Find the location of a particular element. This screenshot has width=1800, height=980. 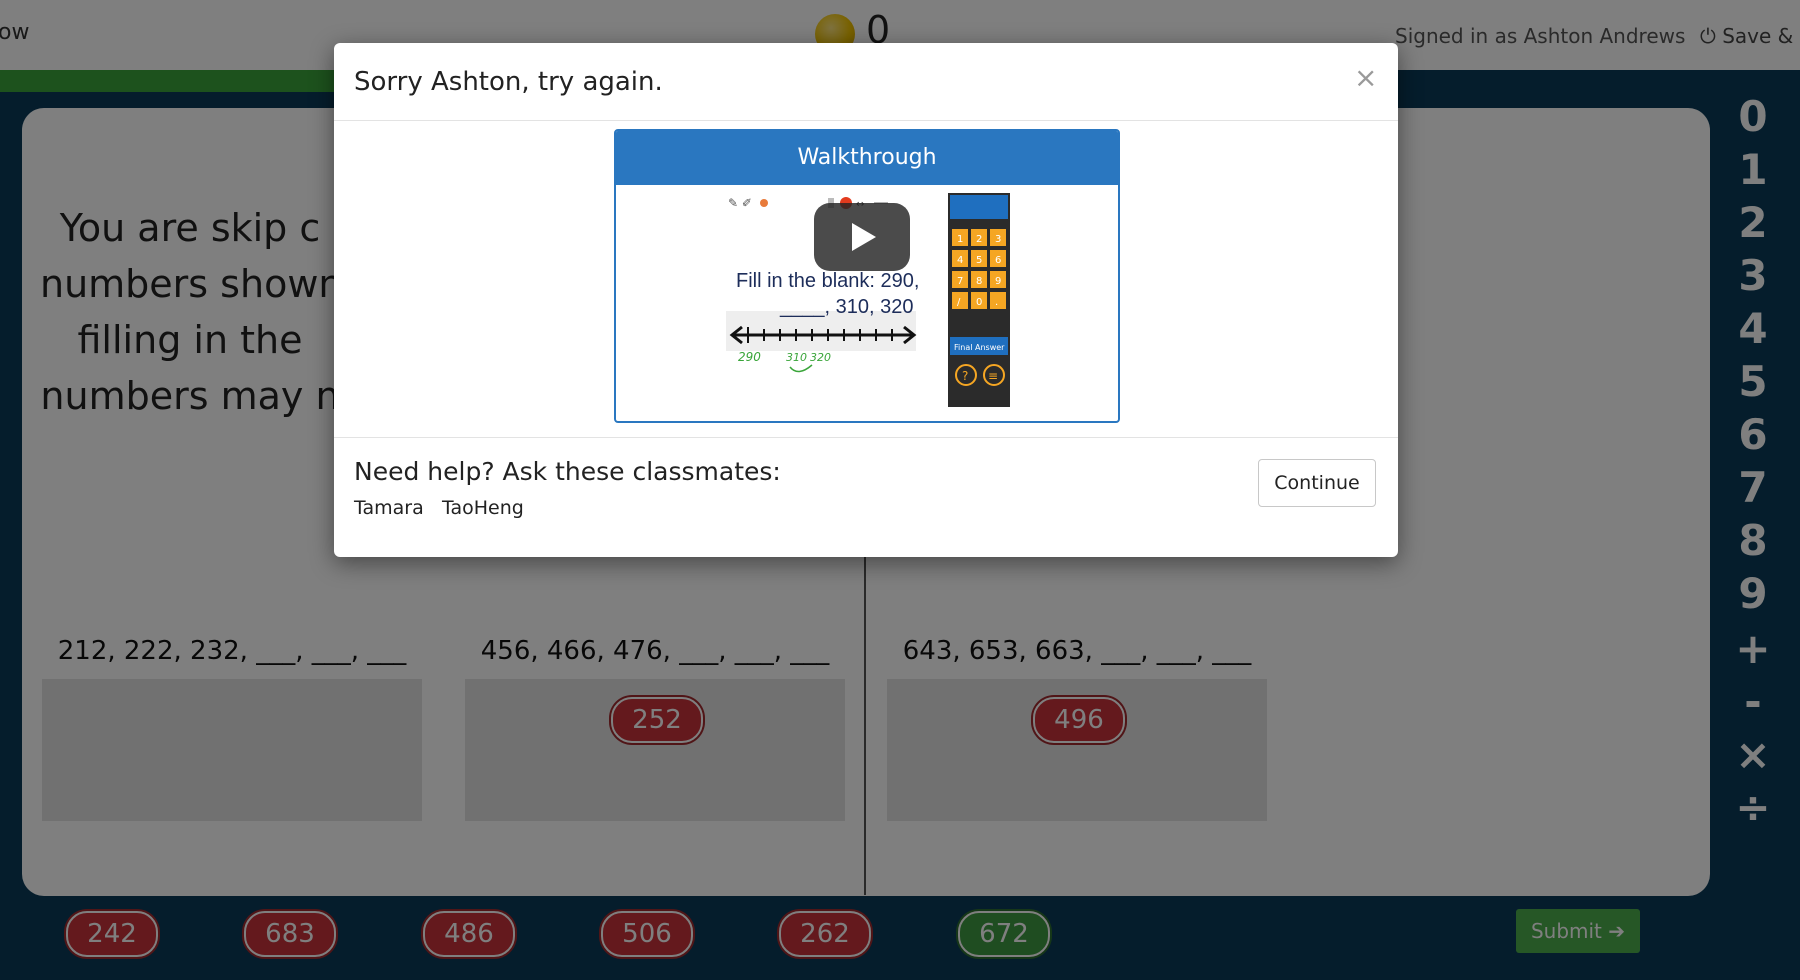

calc-key-label: 4 is located at coordinates (960, 260).